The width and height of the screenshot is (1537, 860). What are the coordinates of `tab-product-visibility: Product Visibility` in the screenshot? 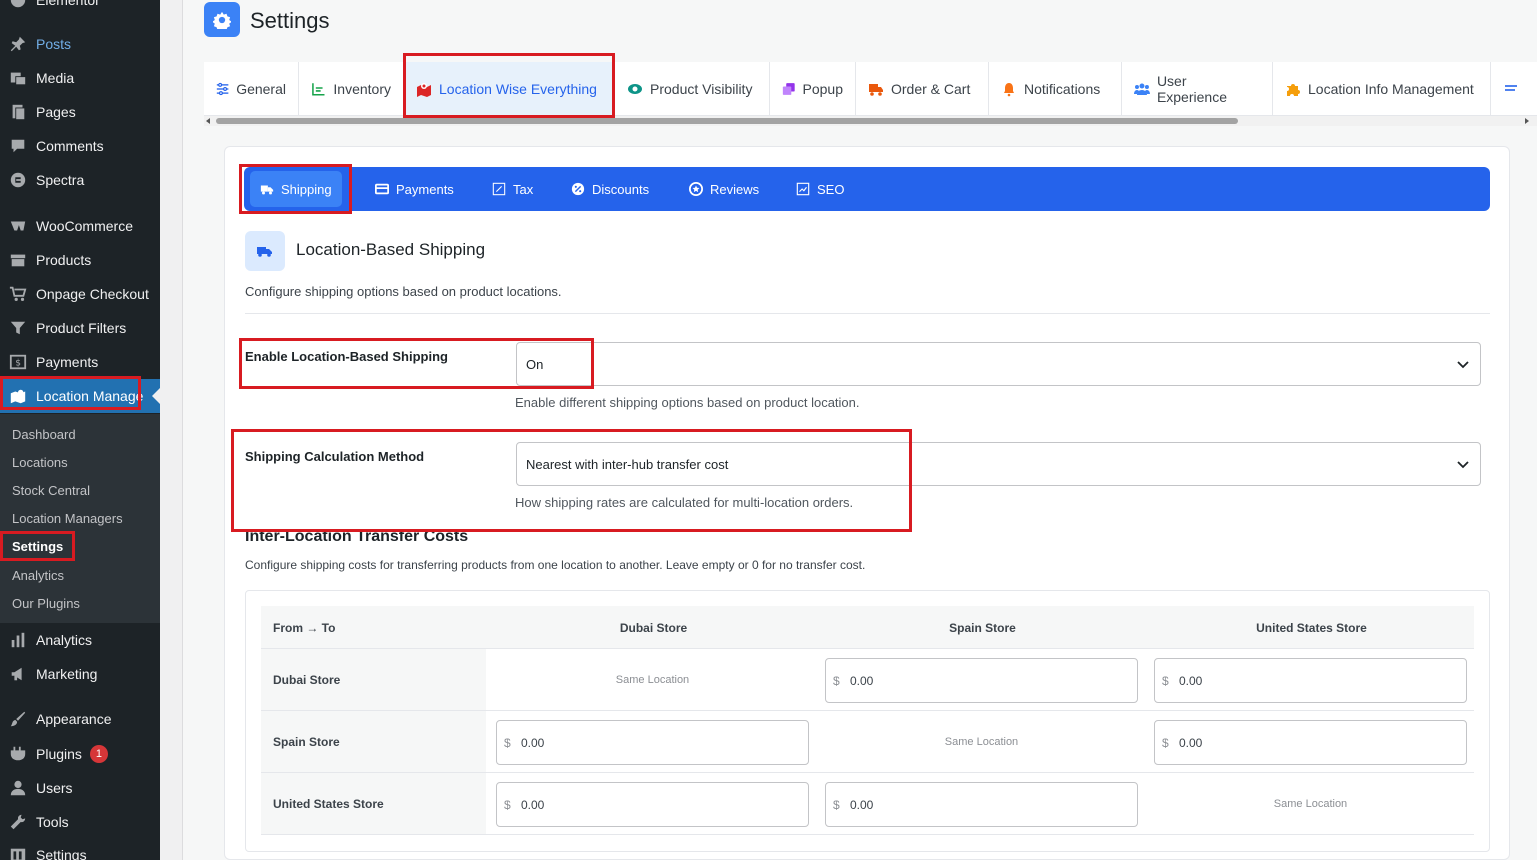 It's located at (692, 89).